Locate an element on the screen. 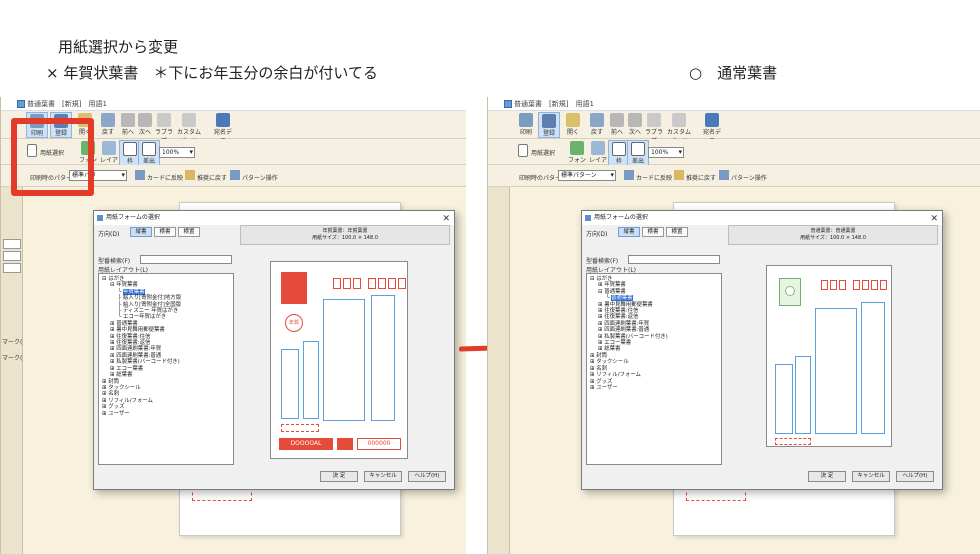 This screenshot has height=554, width=980. dialog-title: 用紙フォームの選択 is located at coordinates (621, 217).